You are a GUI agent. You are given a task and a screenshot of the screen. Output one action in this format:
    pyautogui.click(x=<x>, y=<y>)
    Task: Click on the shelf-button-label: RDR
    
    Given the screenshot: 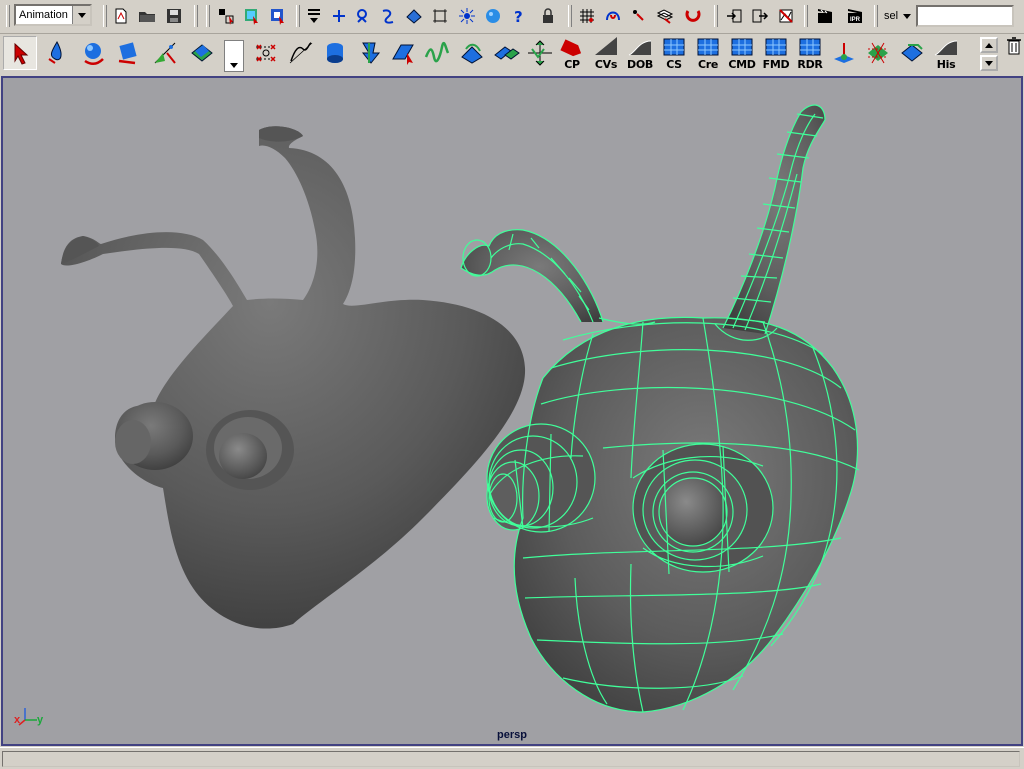 What is the action you would take?
    pyautogui.click(x=810, y=64)
    